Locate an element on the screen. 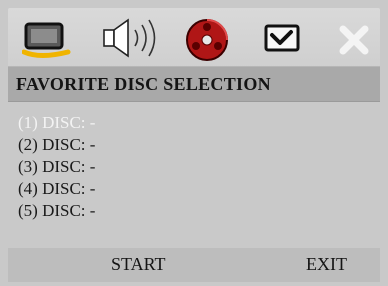  disc-slot-2: (2) DISC: - is located at coordinates (188, 145).